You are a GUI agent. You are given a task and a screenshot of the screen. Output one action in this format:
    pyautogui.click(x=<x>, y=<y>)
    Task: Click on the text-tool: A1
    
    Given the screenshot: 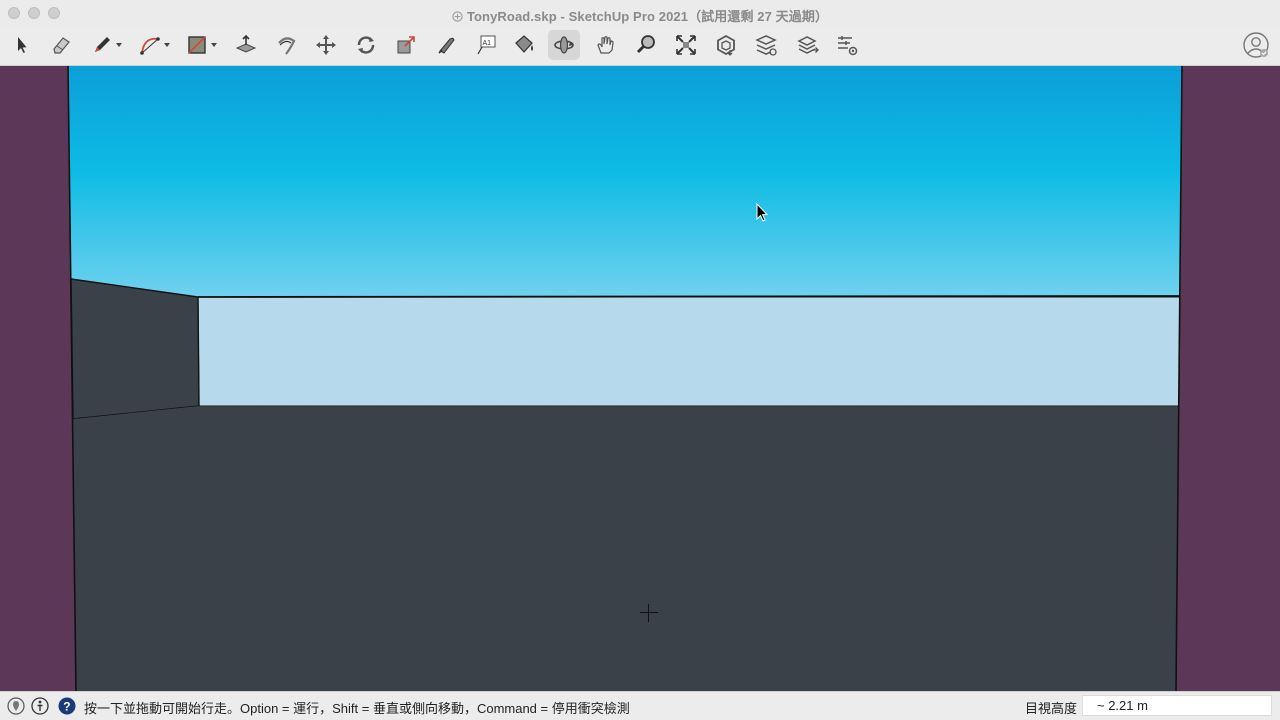 What is the action you would take?
    pyautogui.click(x=486, y=45)
    